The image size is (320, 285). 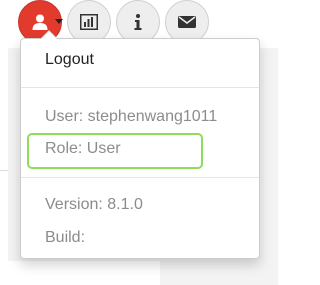 I want to click on info-icon, so click(x=138, y=22).